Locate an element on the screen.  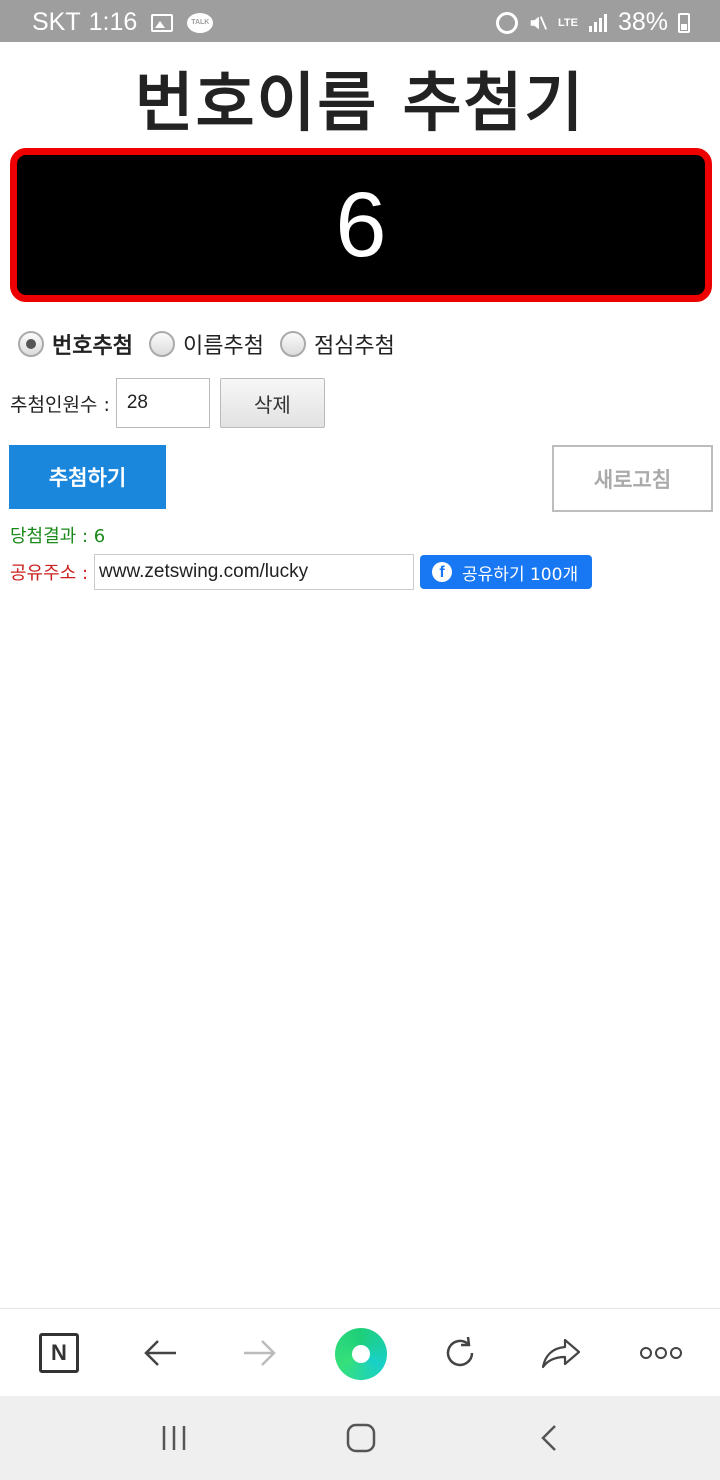
radio-number-draw: 번호추첨 is located at coordinates (75, 344).